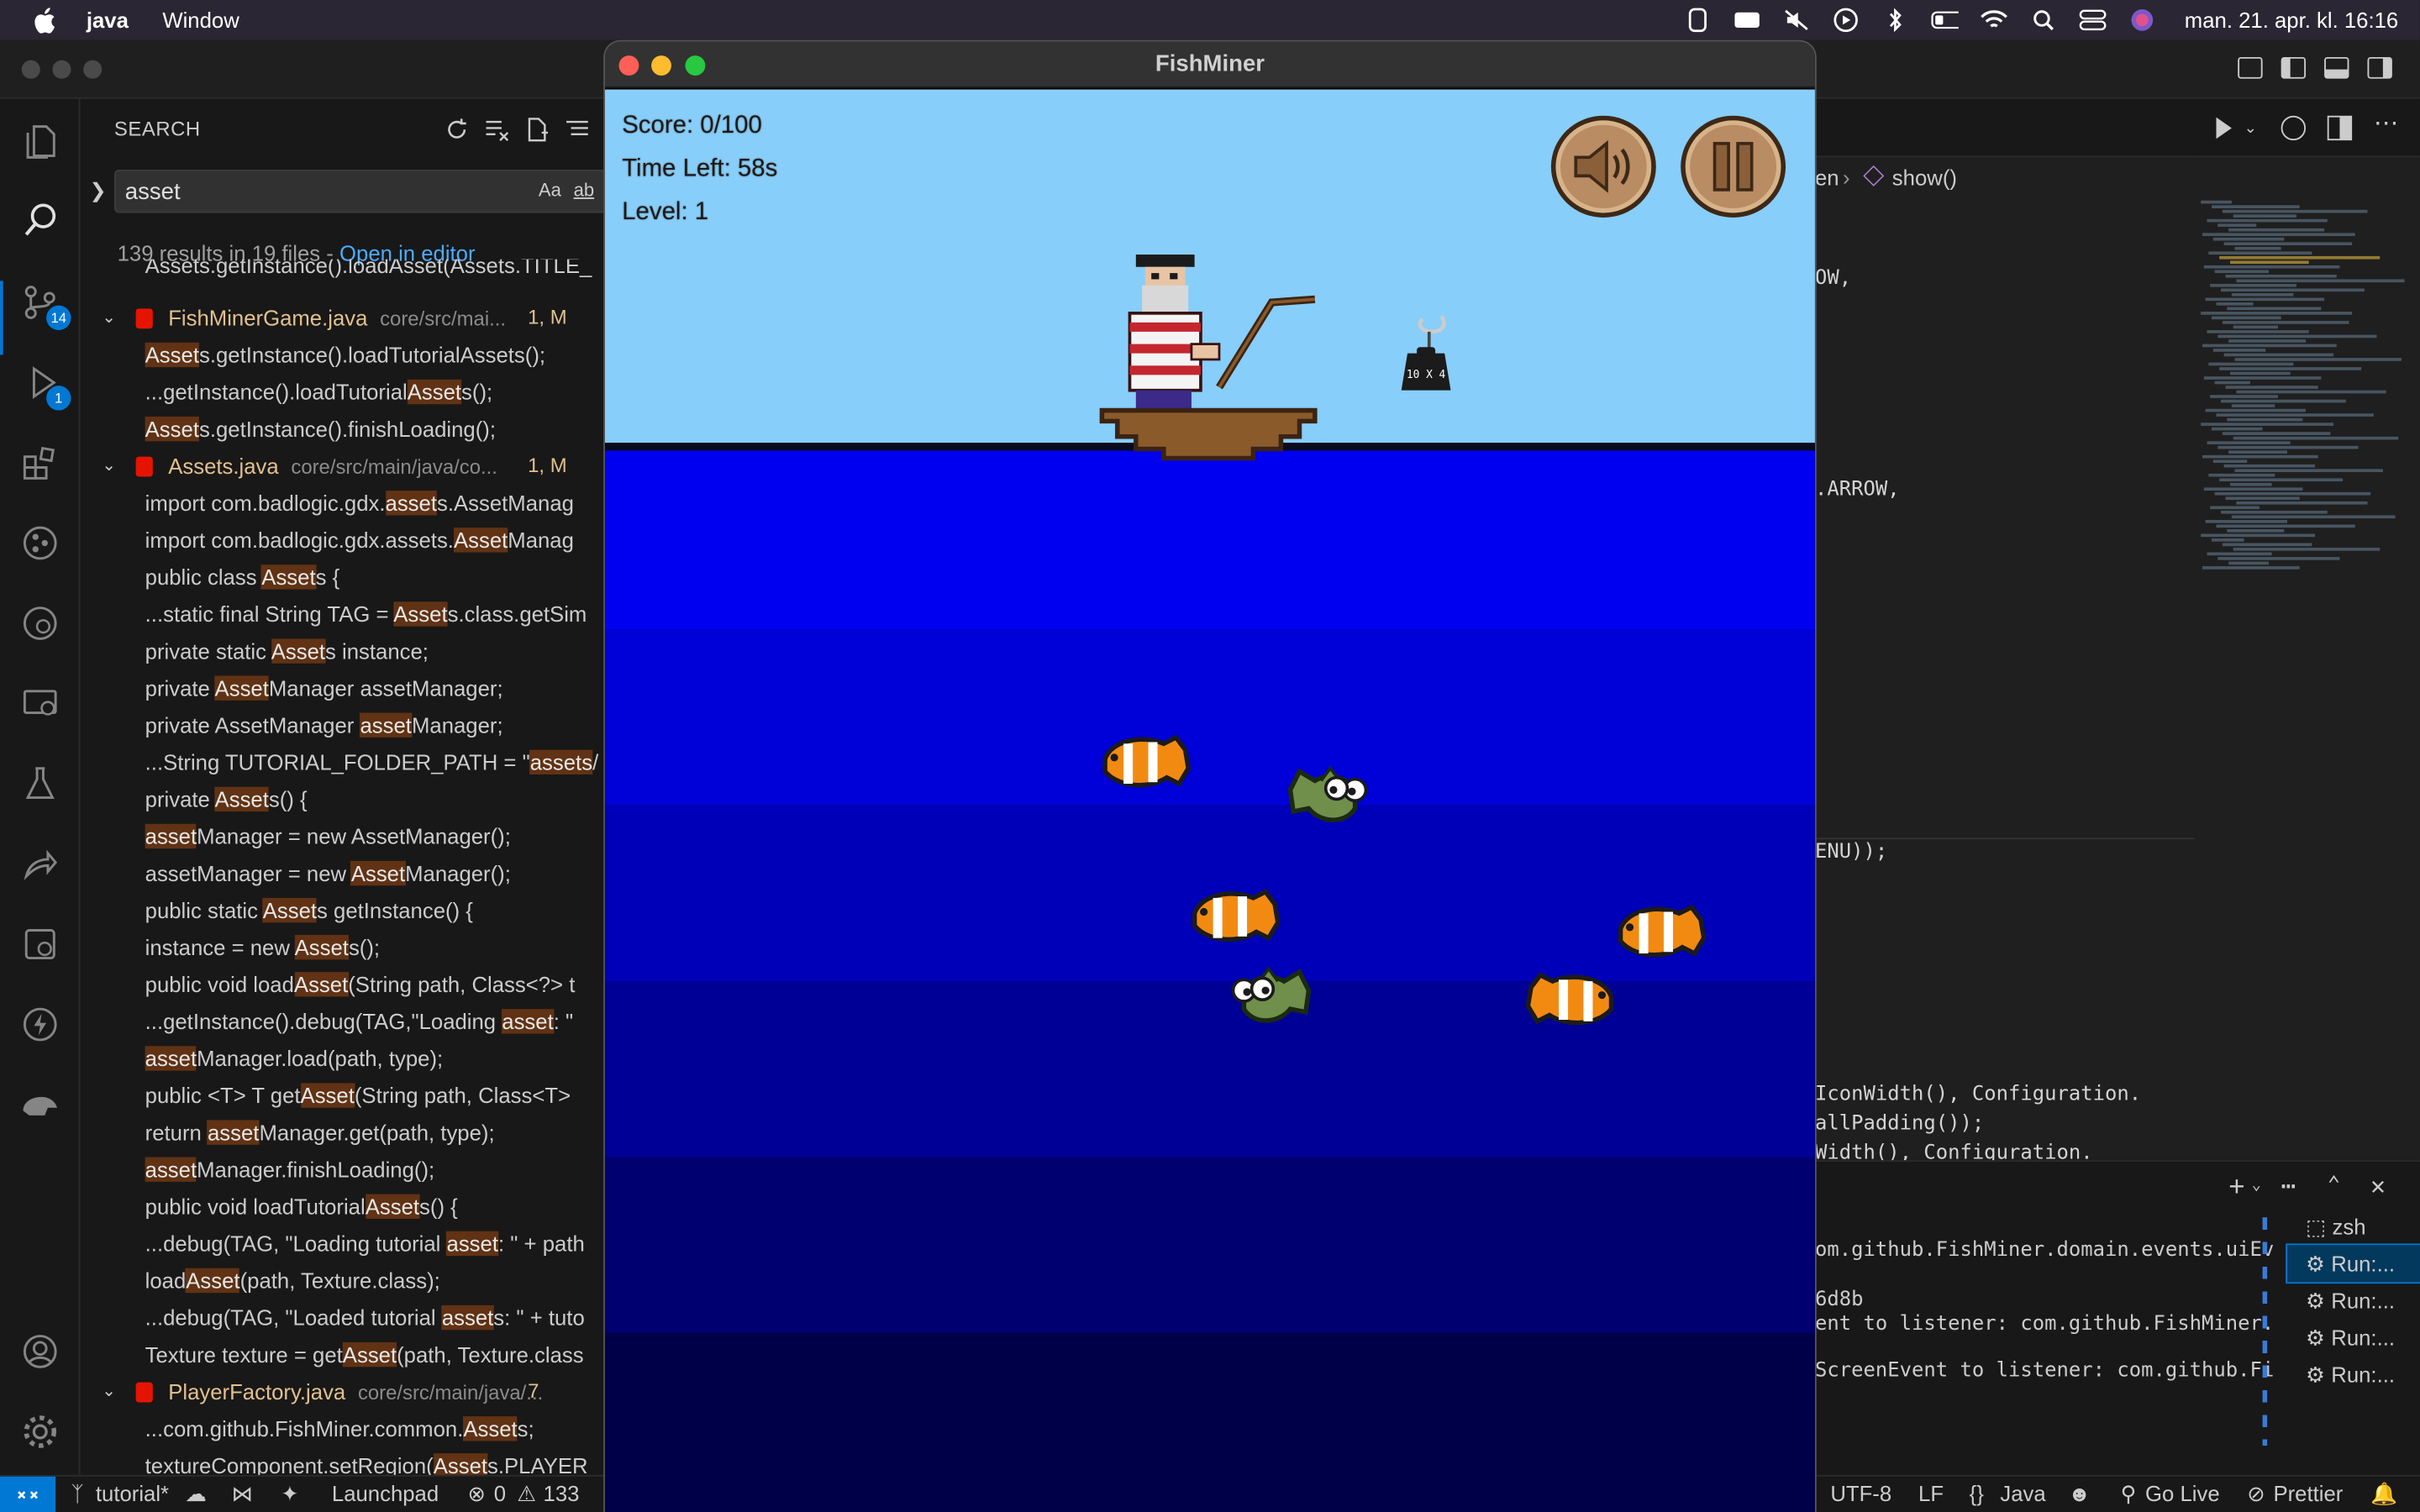 The image size is (2420, 1512). What do you see at coordinates (695, 65) in the screenshot?
I see `game-zoom-button` at bounding box center [695, 65].